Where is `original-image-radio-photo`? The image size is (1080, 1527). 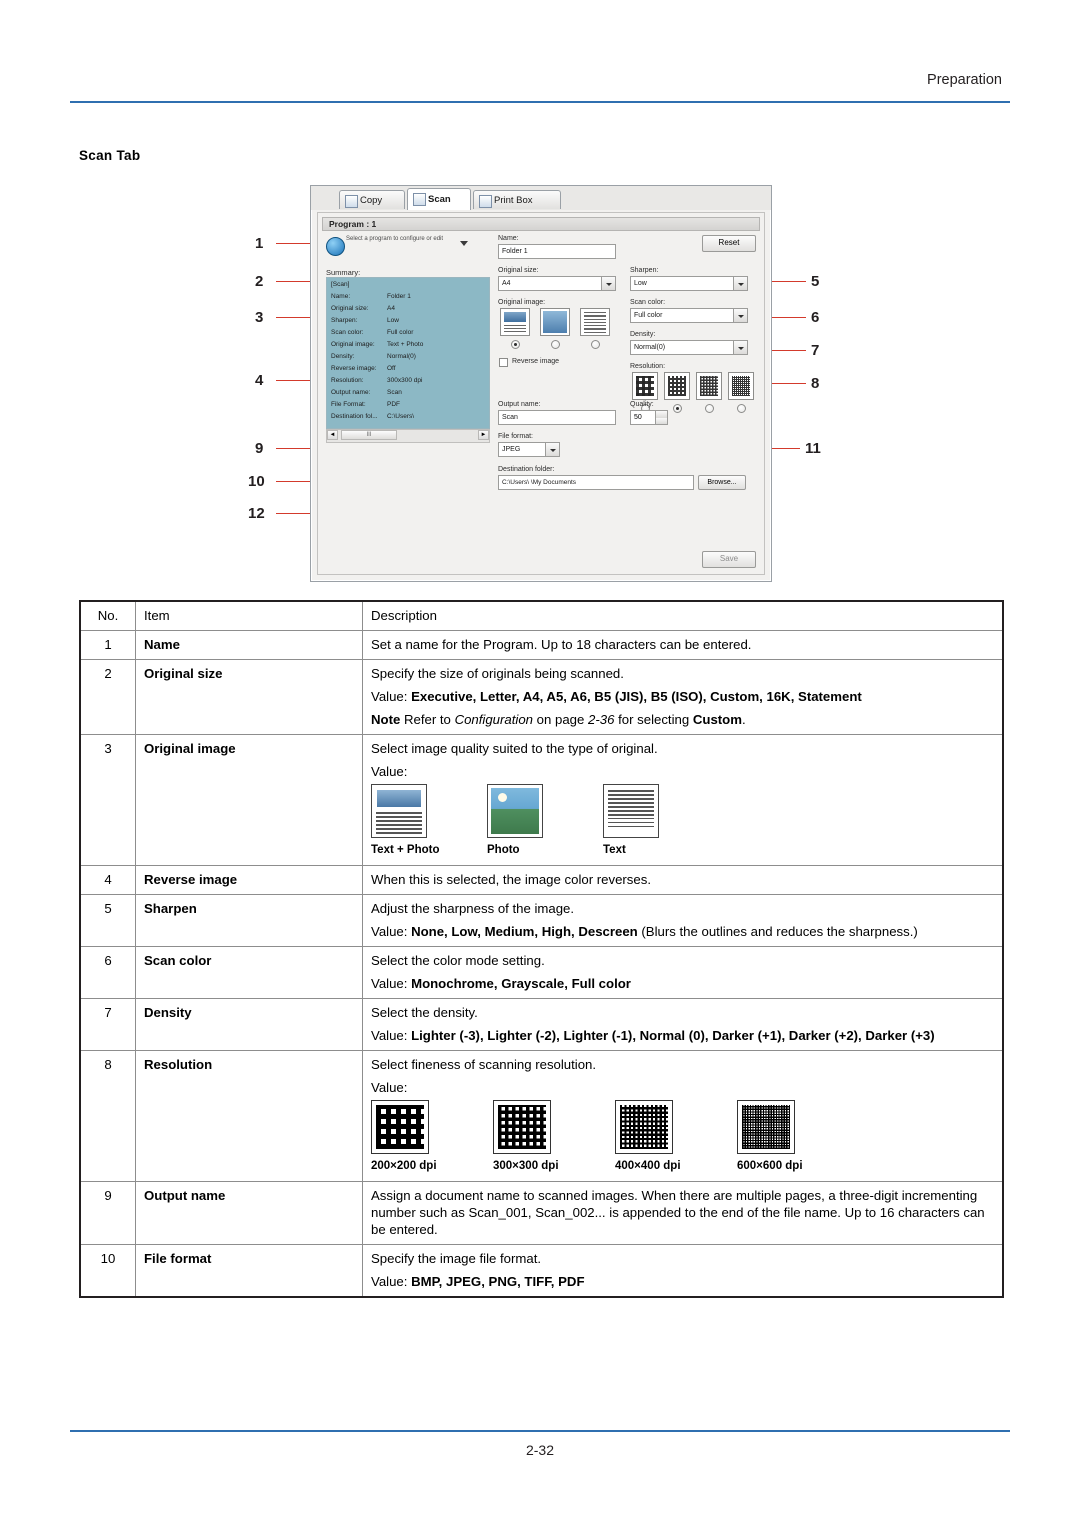
original-image-radio-photo is located at coordinates (555, 344).